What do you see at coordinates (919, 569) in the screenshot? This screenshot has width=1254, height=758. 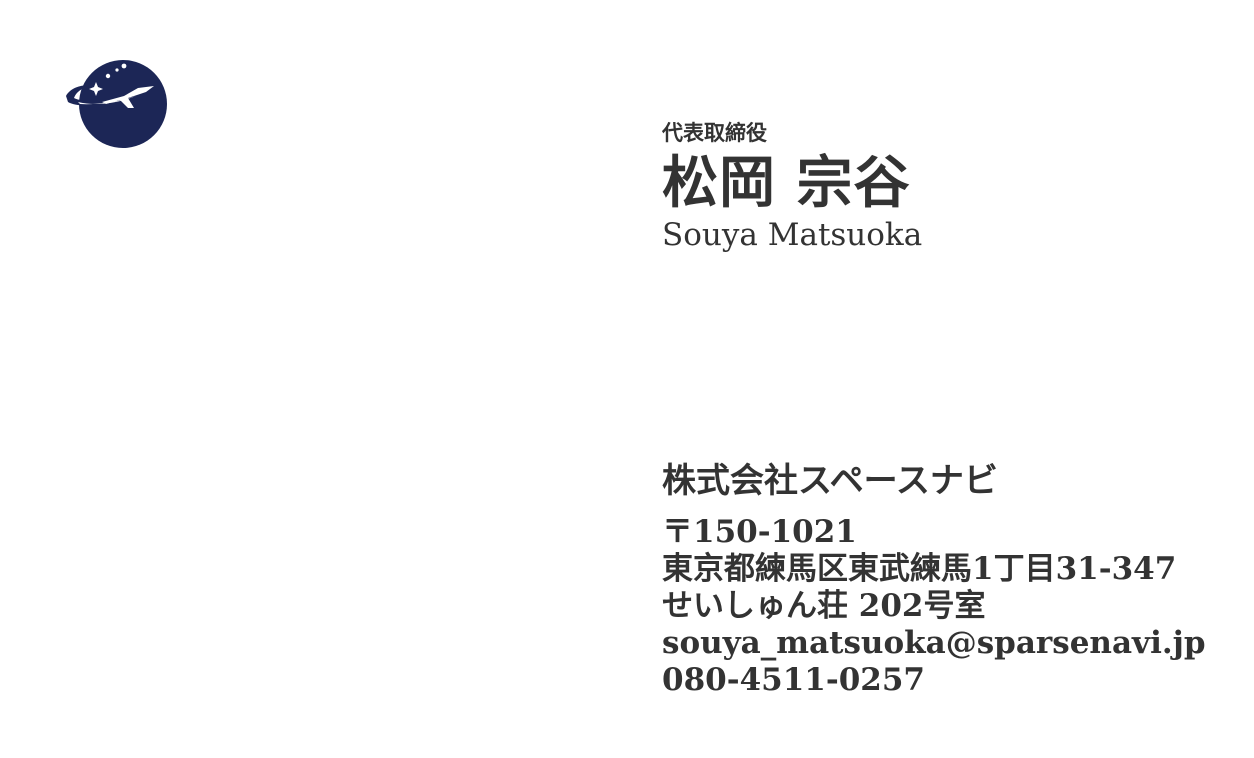 I see `address-line-1: 東京都練馬区東武練馬1丁目31-347` at bounding box center [919, 569].